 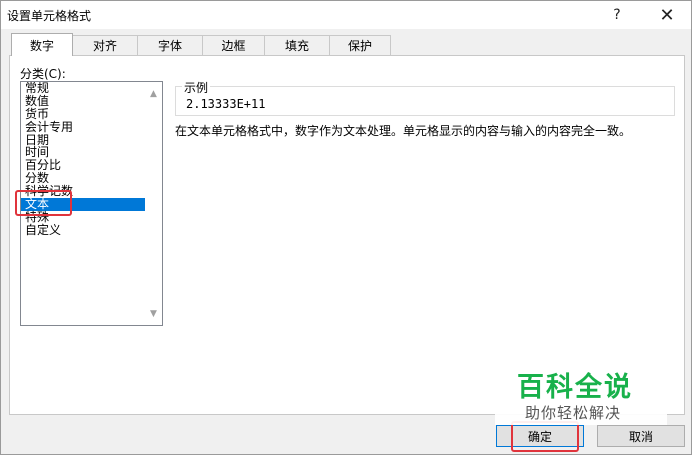 What do you see at coordinates (105, 45) in the screenshot?
I see `tab-alignment: 对齐` at bounding box center [105, 45].